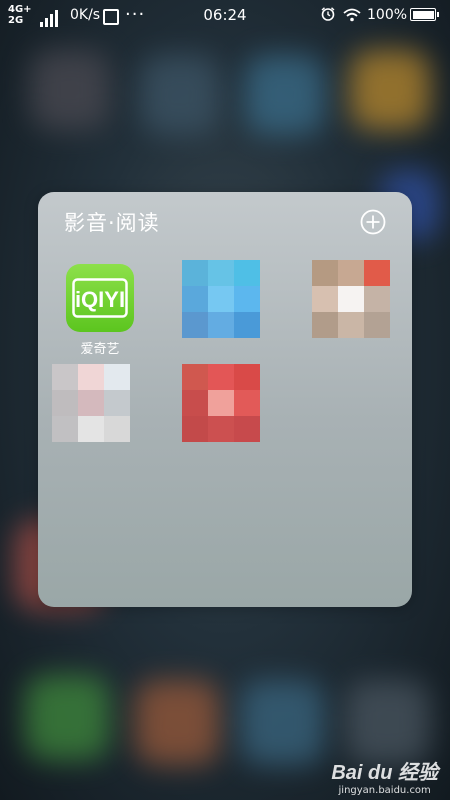 This screenshot has width=450, height=800. Describe the element at coordinates (373, 222) in the screenshot. I see `add-app-button` at that location.